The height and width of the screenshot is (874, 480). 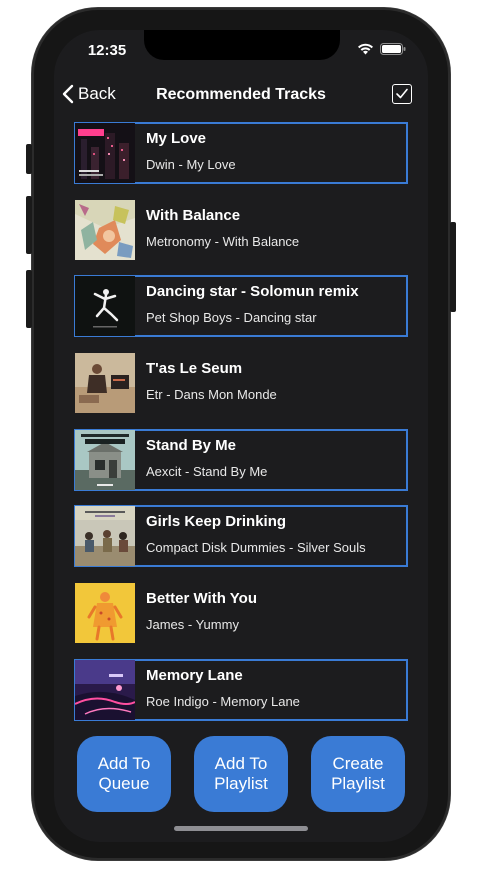 I want to click on battery-icon, so click(x=393, y=49).